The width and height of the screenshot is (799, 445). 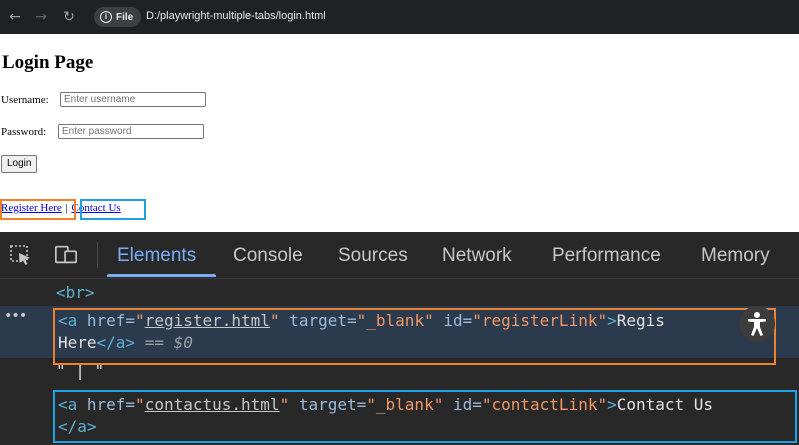 What do you see at coordinates (19, 164) in the screenshot?
I see `login-button: Login` at bounding box center [19, 164].